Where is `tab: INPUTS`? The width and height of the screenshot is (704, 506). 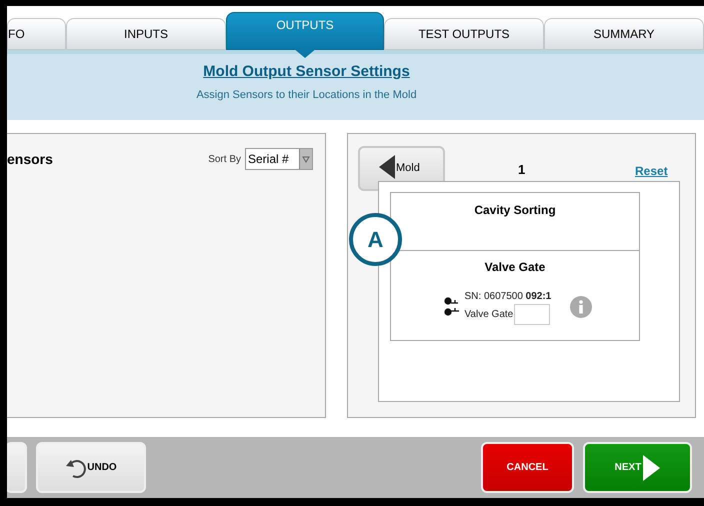 tab: INPUTS is located at coordinates (146, 34).